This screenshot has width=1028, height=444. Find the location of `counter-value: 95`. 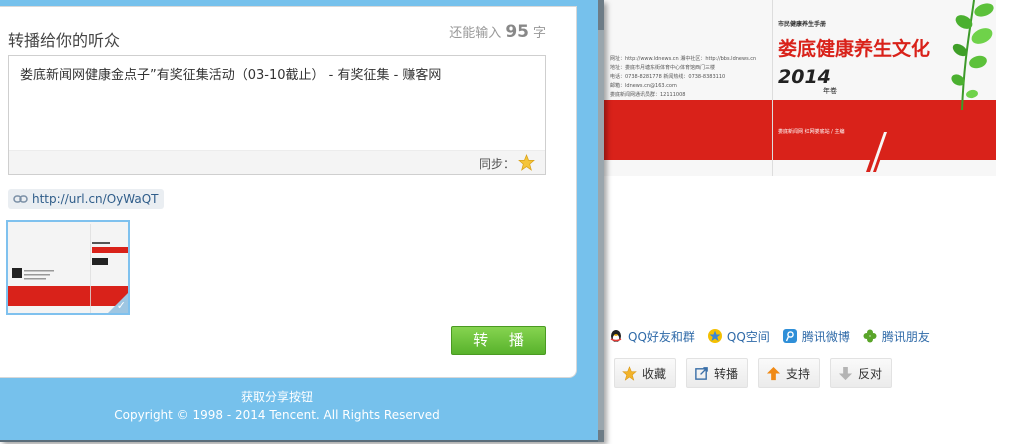

counter-value: 95 is located at coordinates (517, 32).